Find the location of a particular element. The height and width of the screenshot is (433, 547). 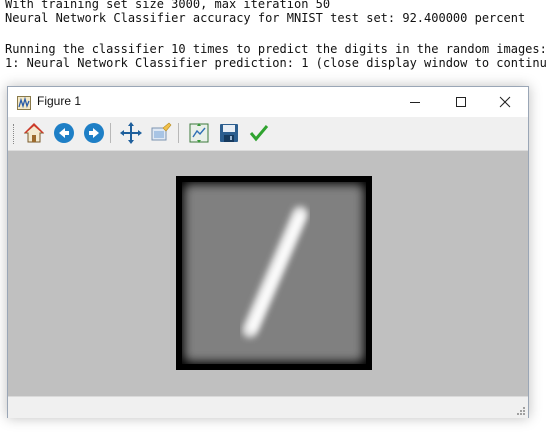

edit-axis-button is located at coordinates (259, 133).